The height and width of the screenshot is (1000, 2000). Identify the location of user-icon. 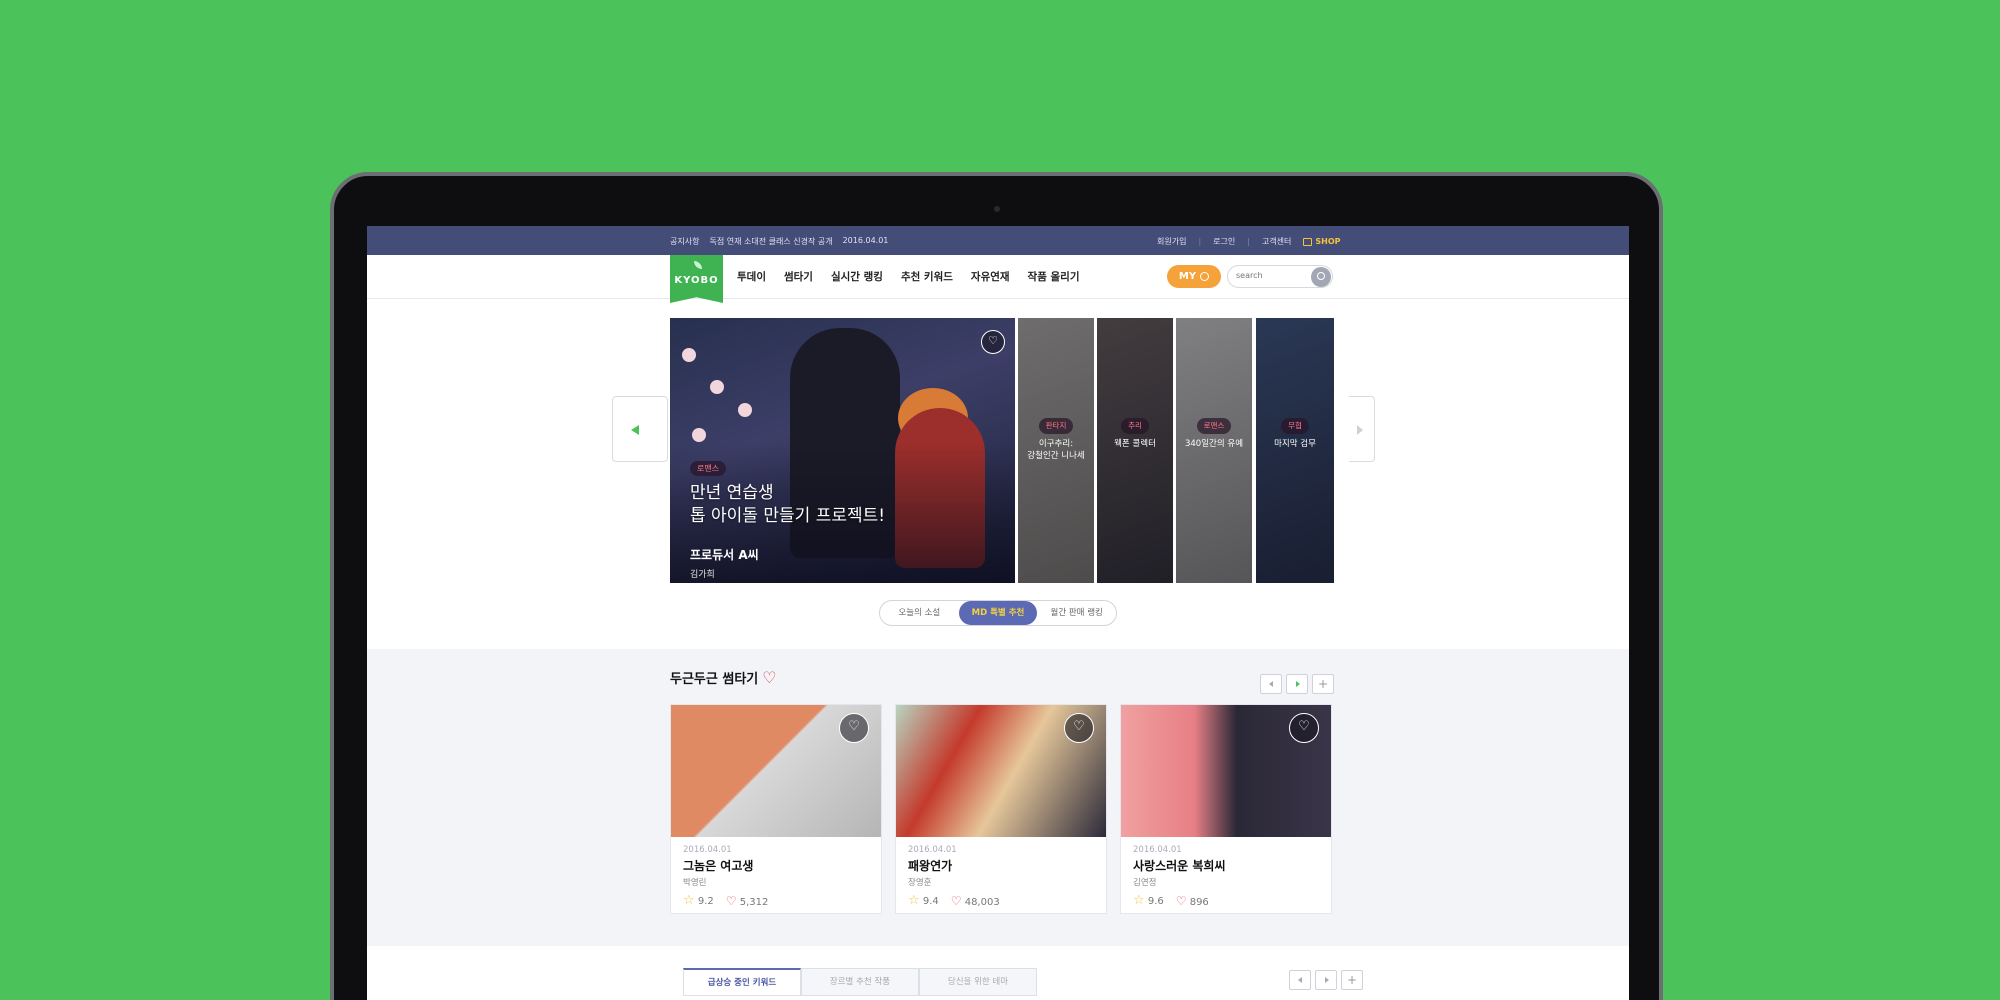
(1205, 276).